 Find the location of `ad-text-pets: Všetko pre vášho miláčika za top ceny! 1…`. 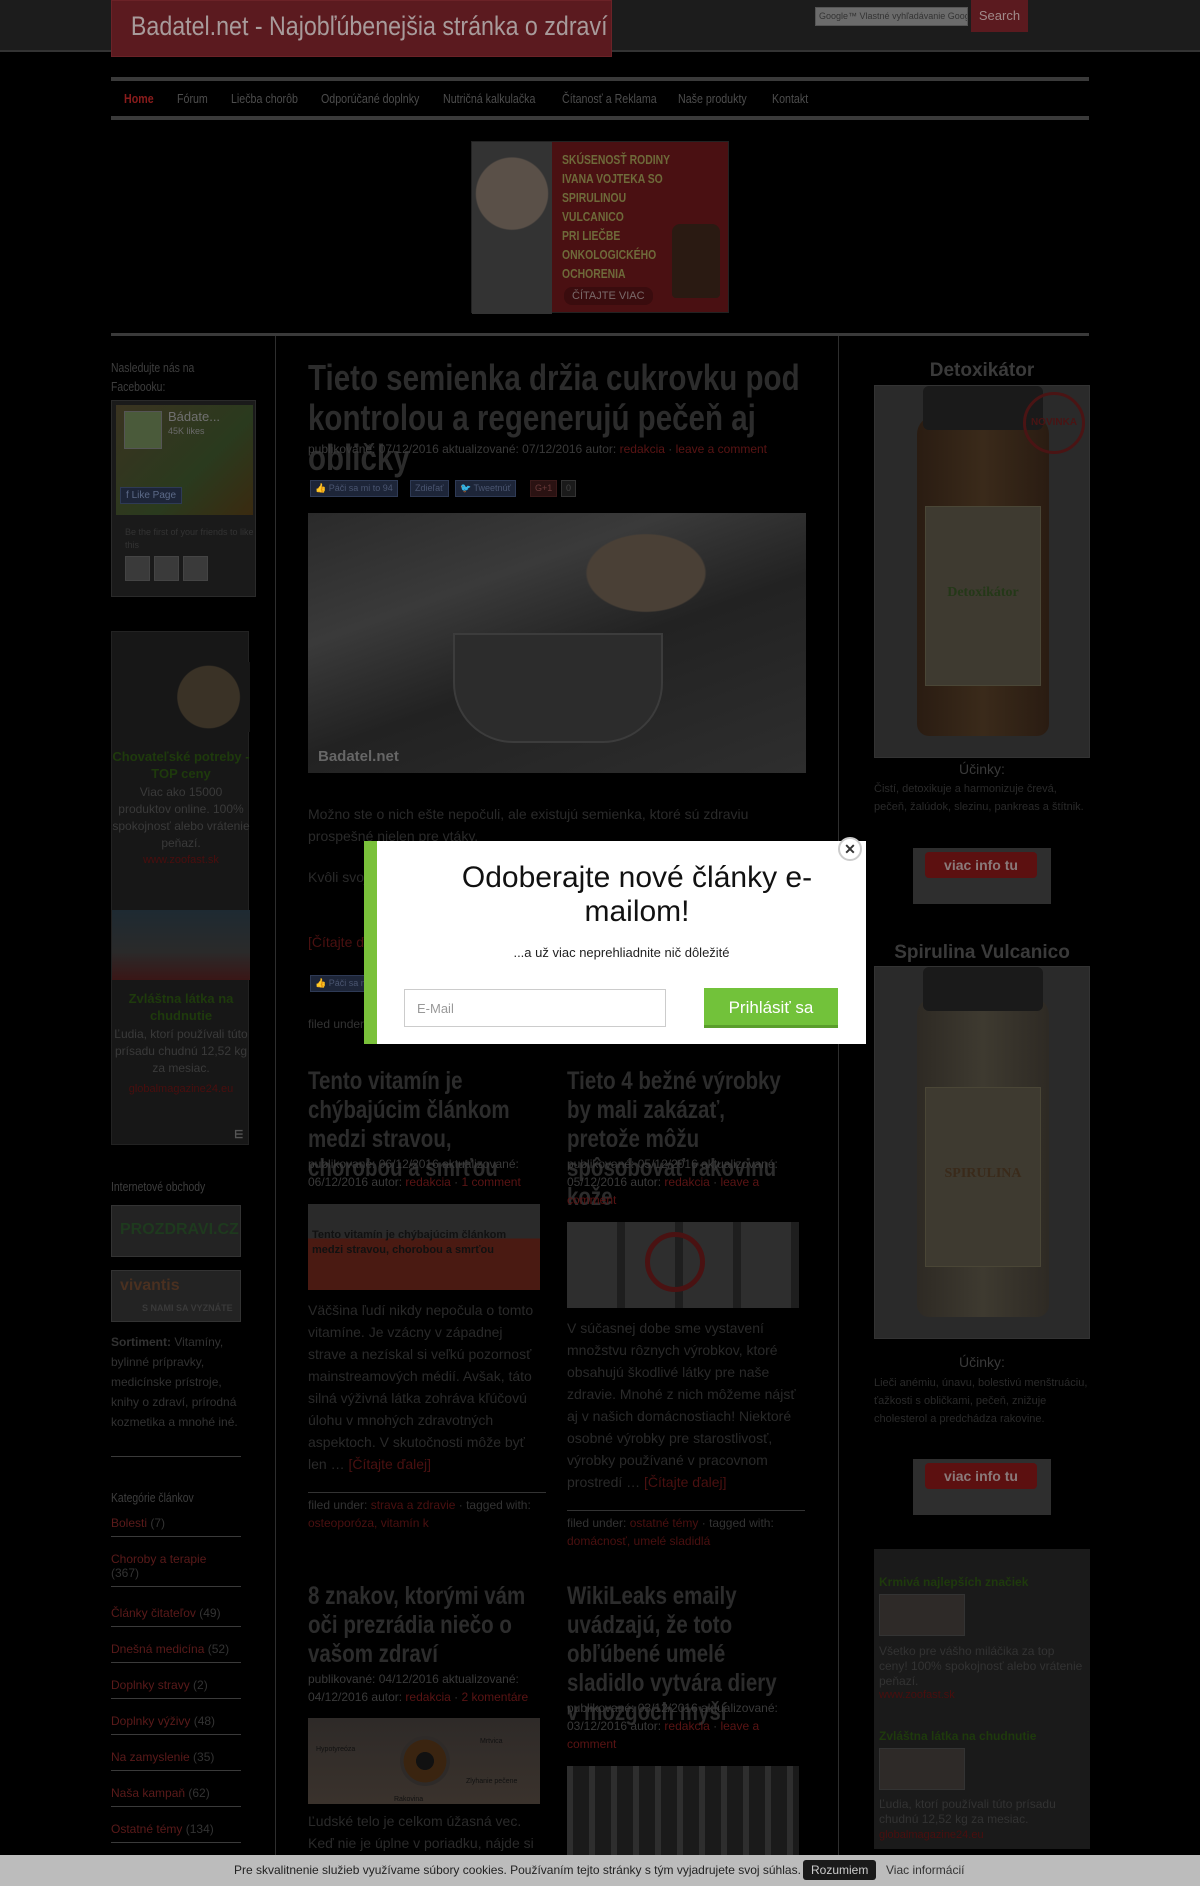

ad-text-pets: Všetko pre vášho miláčika za top ceny! 1… is located at coordinates (981, 1666).